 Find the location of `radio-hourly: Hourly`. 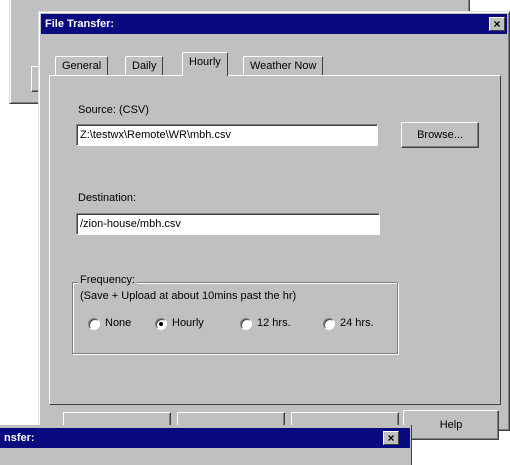

radio-hourly: Hourly is located at coordinates (190, 324).